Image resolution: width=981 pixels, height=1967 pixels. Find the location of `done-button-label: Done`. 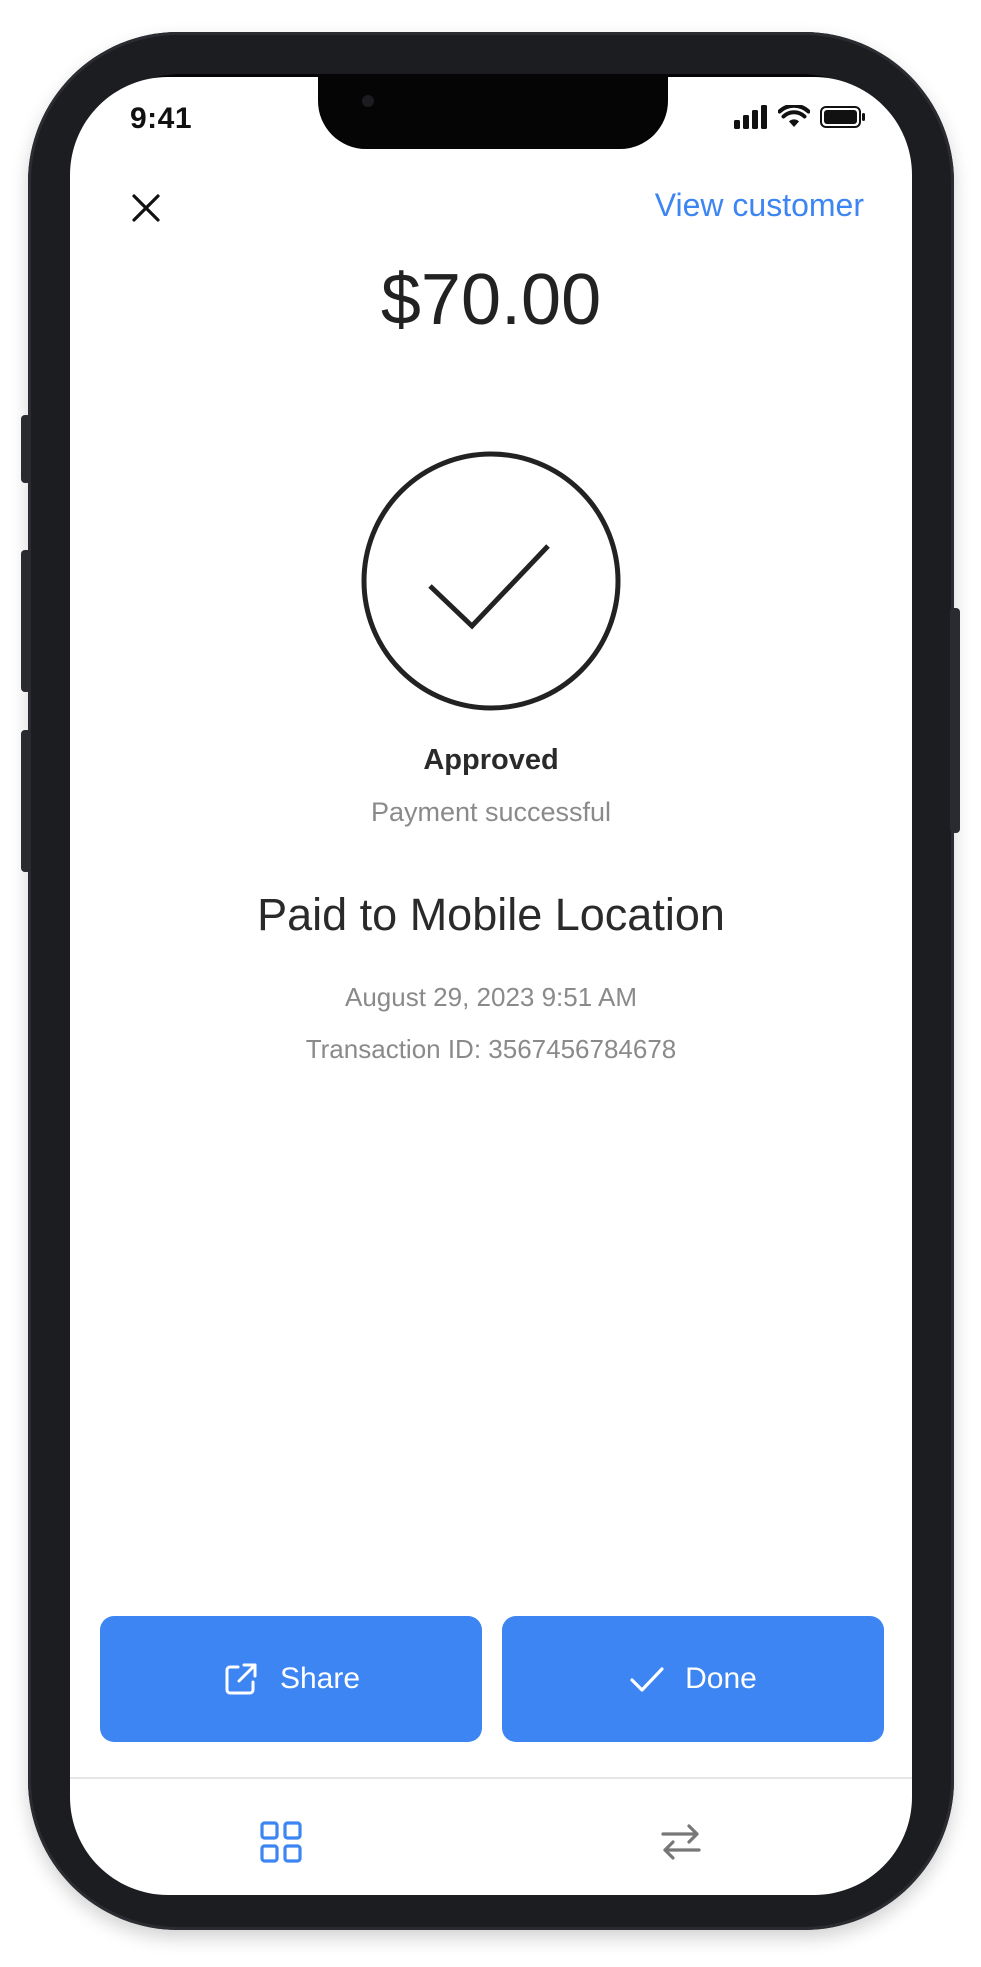

done-button-label: Done is located at coordinates (721, 1678).